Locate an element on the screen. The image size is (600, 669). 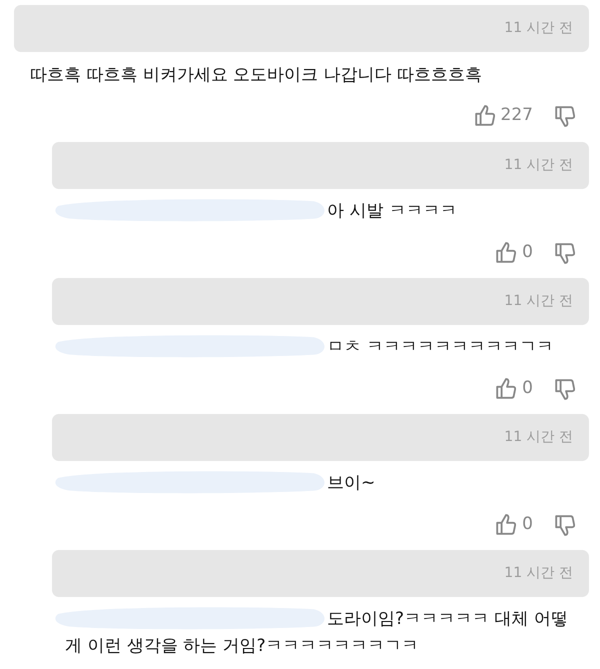
reply-text: ㅁㅊ ㅋㅋㅋㅋㅋㅋㅋㅋㅋㄱㅋ is located at coordinates (440, 347).